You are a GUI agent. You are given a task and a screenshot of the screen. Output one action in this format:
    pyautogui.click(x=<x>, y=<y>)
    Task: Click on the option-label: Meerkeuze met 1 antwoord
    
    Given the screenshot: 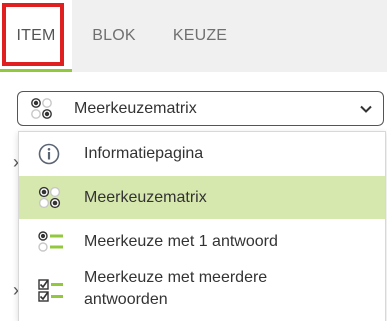 What is the action you would take?
    pyautogui.click(x=181, y=241)
    